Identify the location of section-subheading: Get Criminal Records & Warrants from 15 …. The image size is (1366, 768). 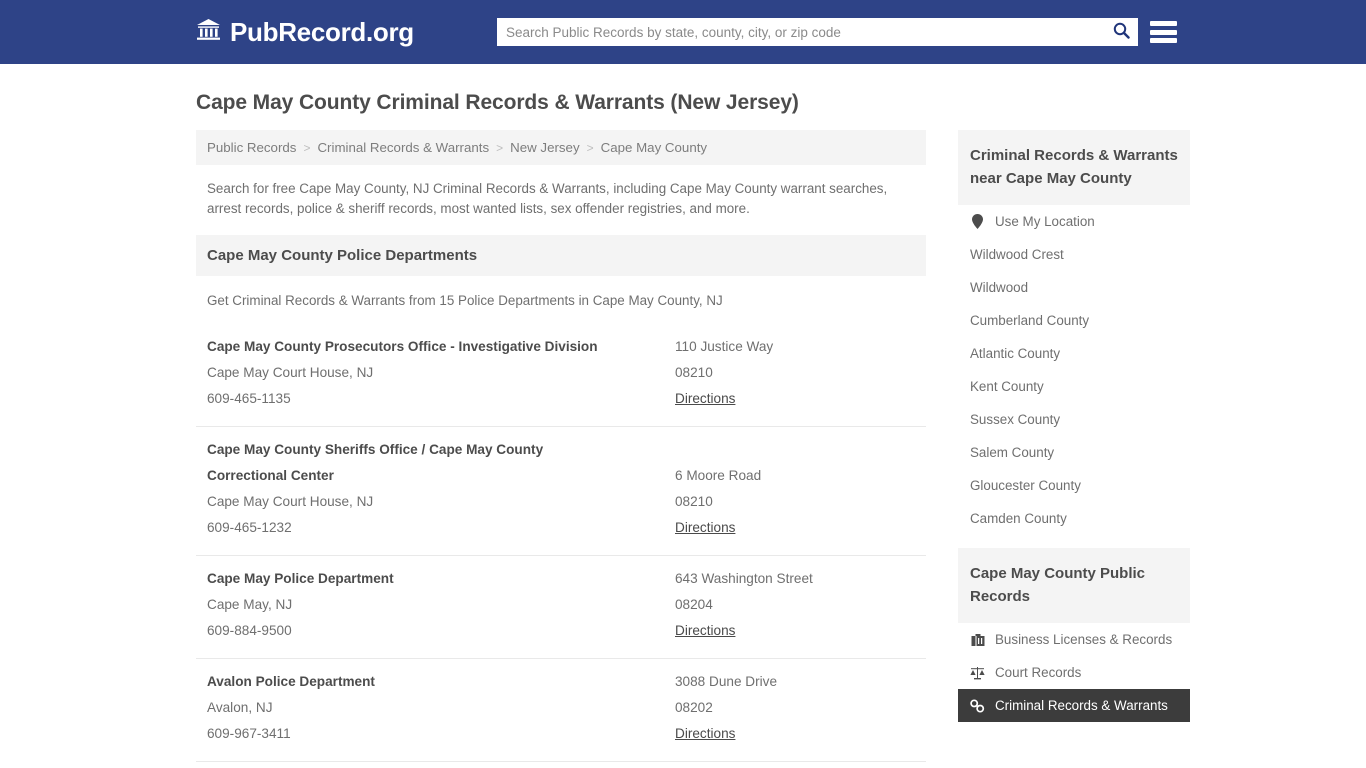
(465, 300).